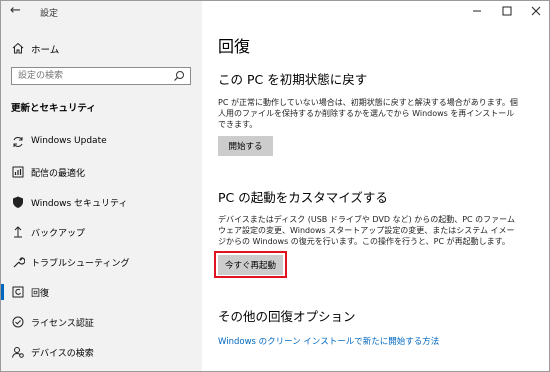 The width and height of the screenshot is (550, 372). Describe the element at coordinates (507, 11) in the screenshot. I see `maximize-icon` at that location.